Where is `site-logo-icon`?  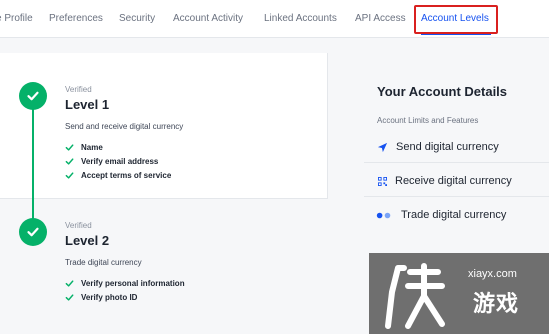 site-logo-icon is located at coordinates (415, 296).